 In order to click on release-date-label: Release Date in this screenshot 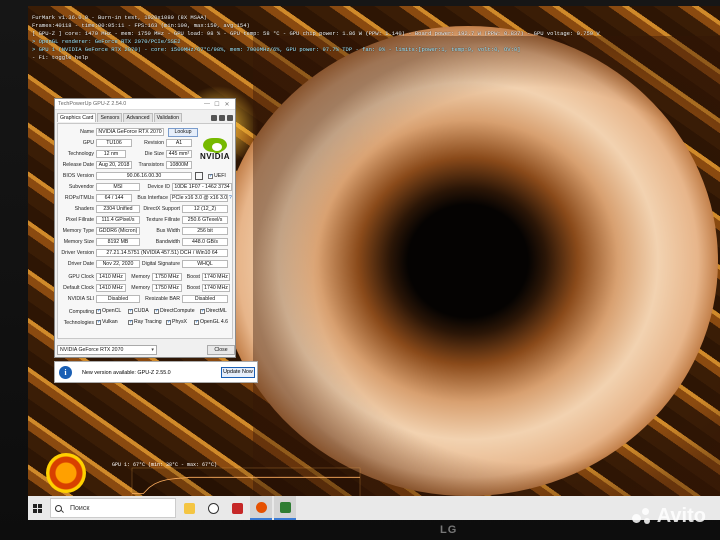, I will do `click(78, 165)`.